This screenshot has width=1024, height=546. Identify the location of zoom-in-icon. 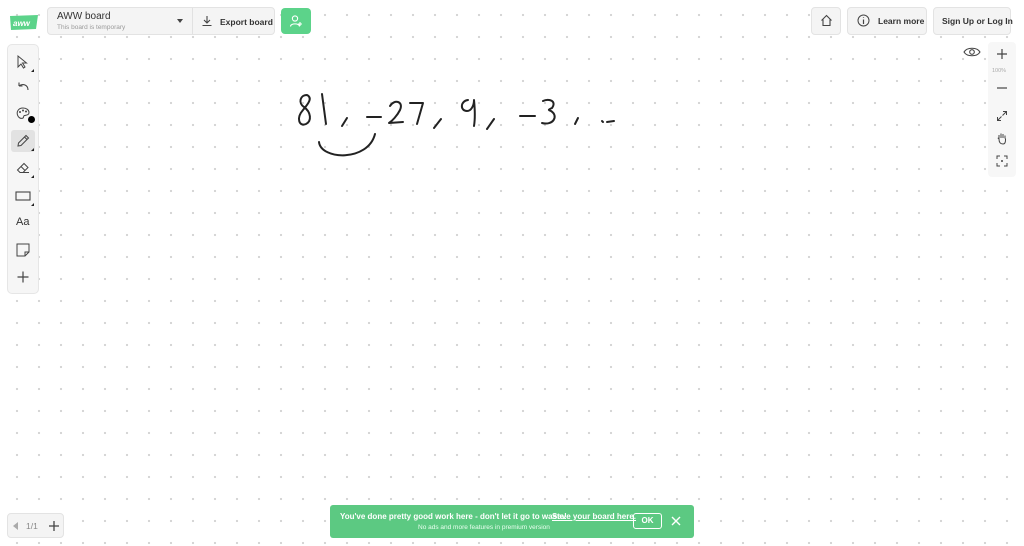
(1002, 54).